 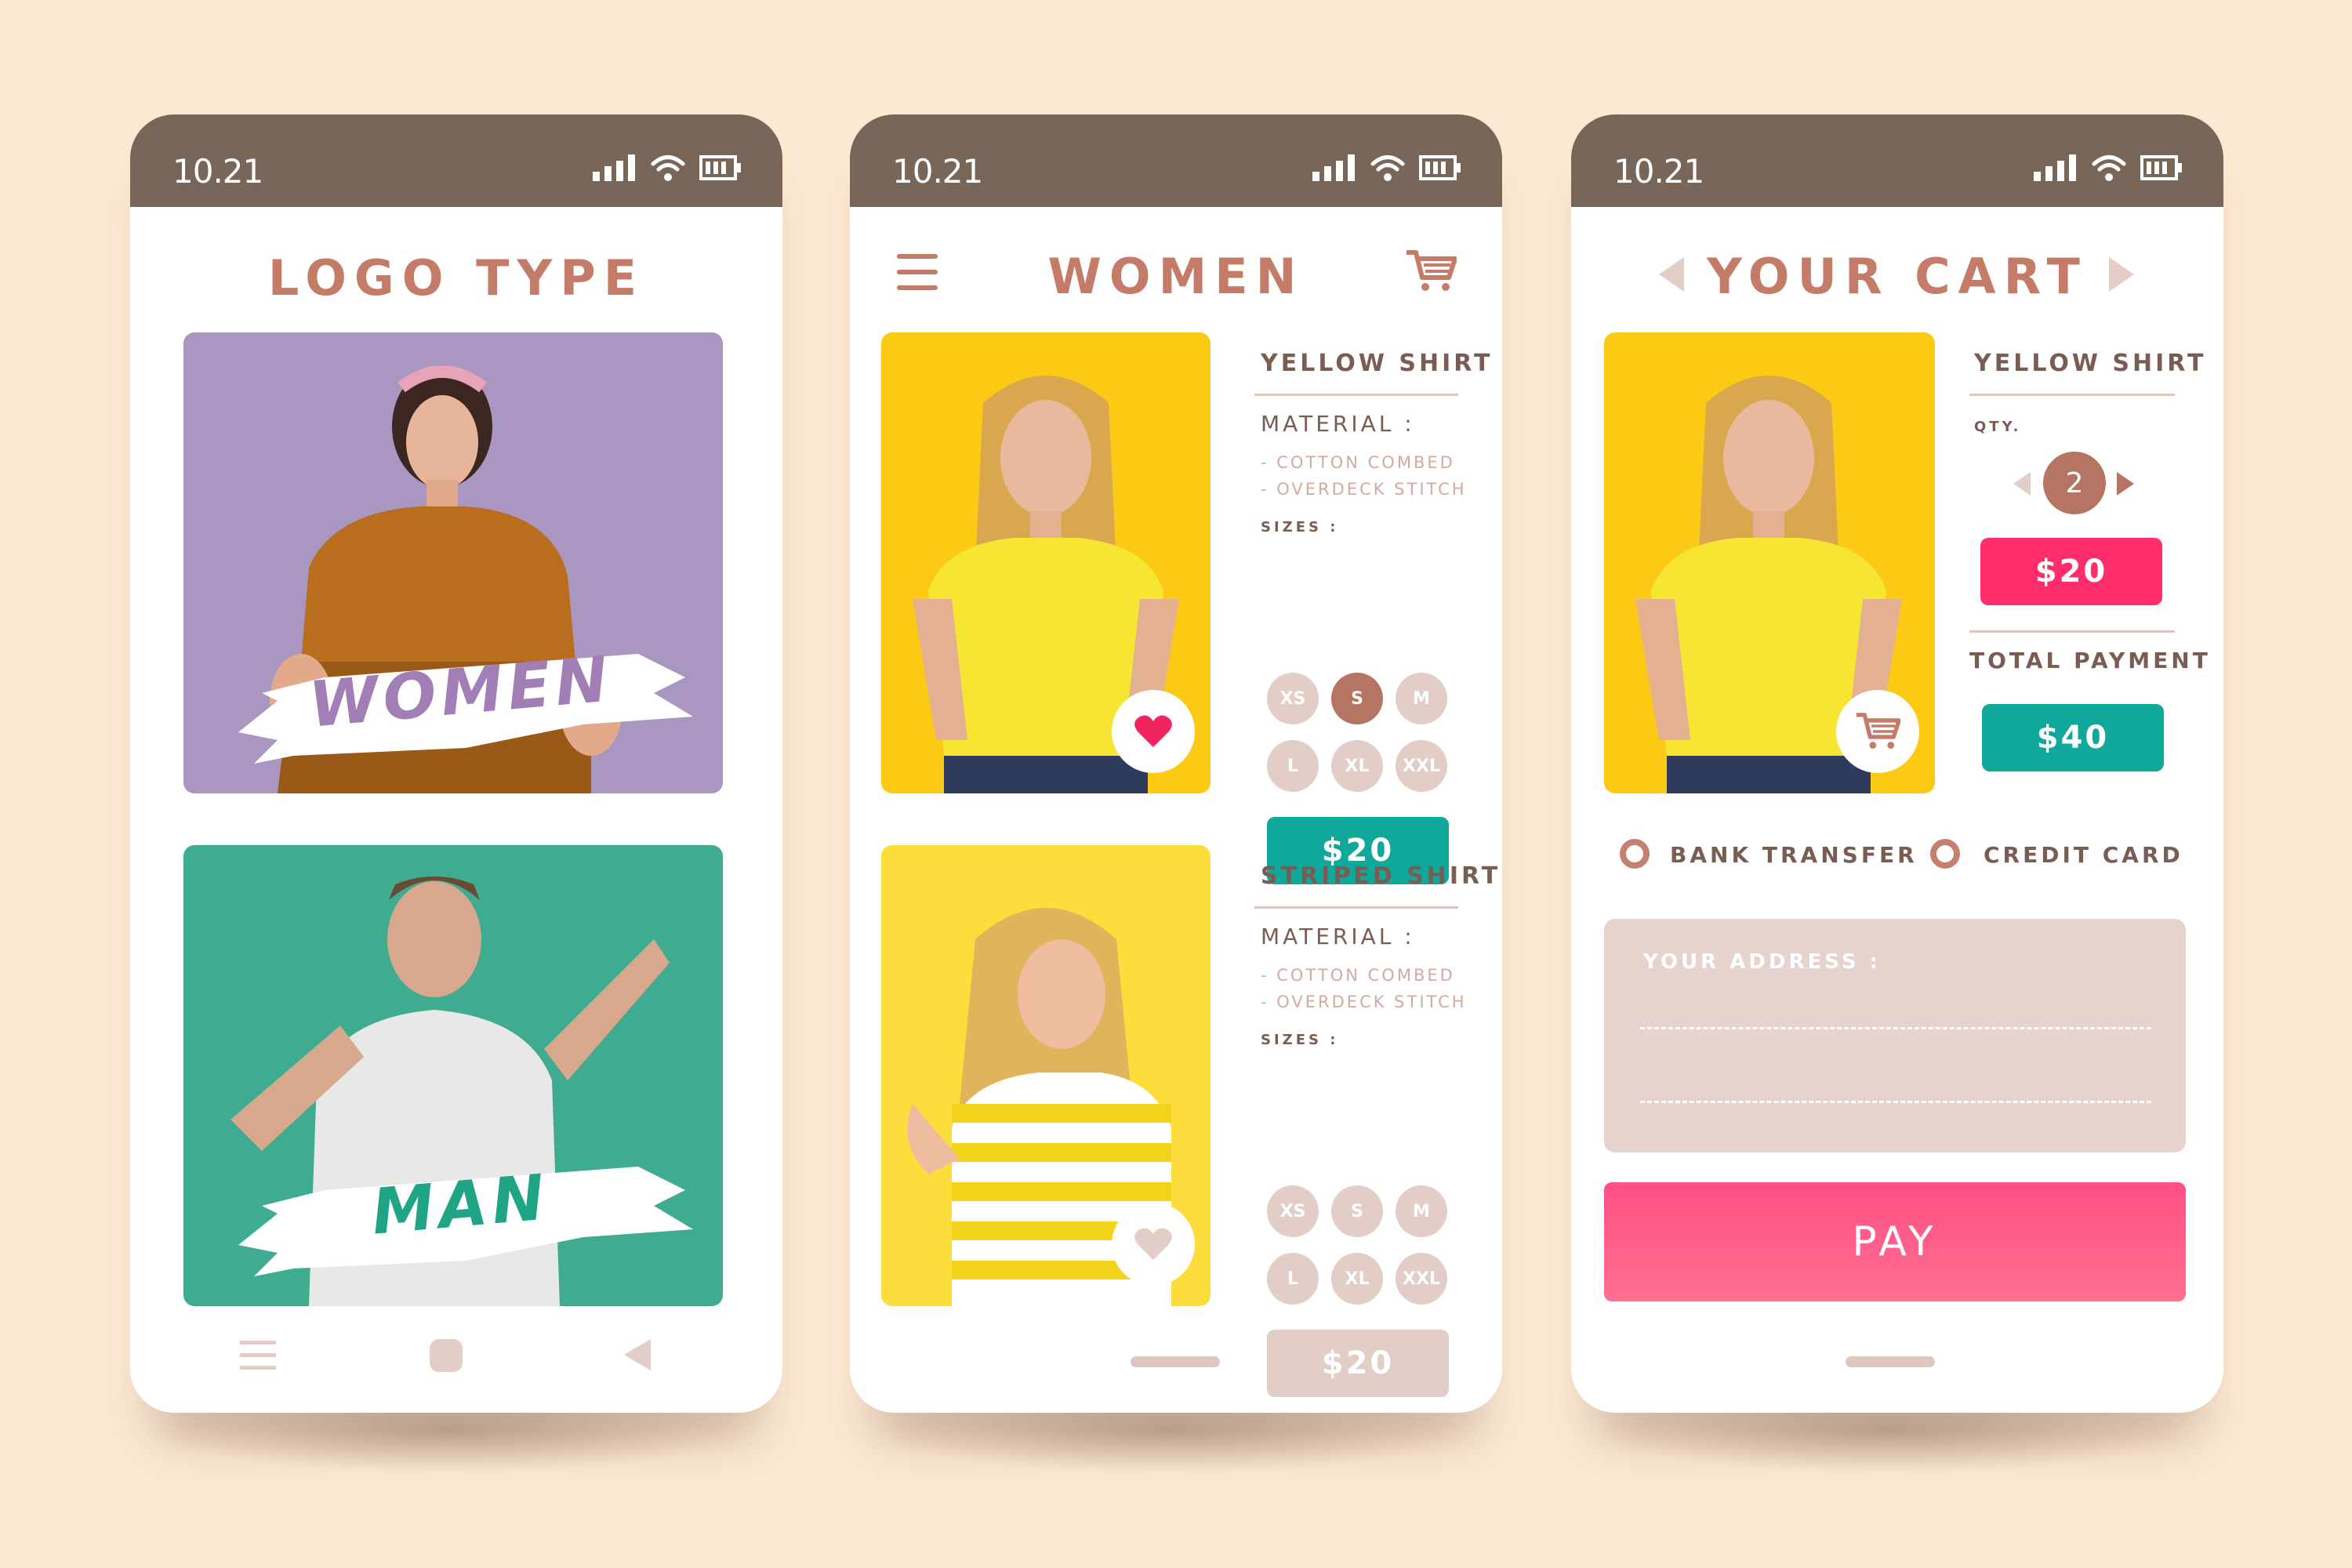 I want to click on category-label-man: MAN, so click(x=460, y=1204).